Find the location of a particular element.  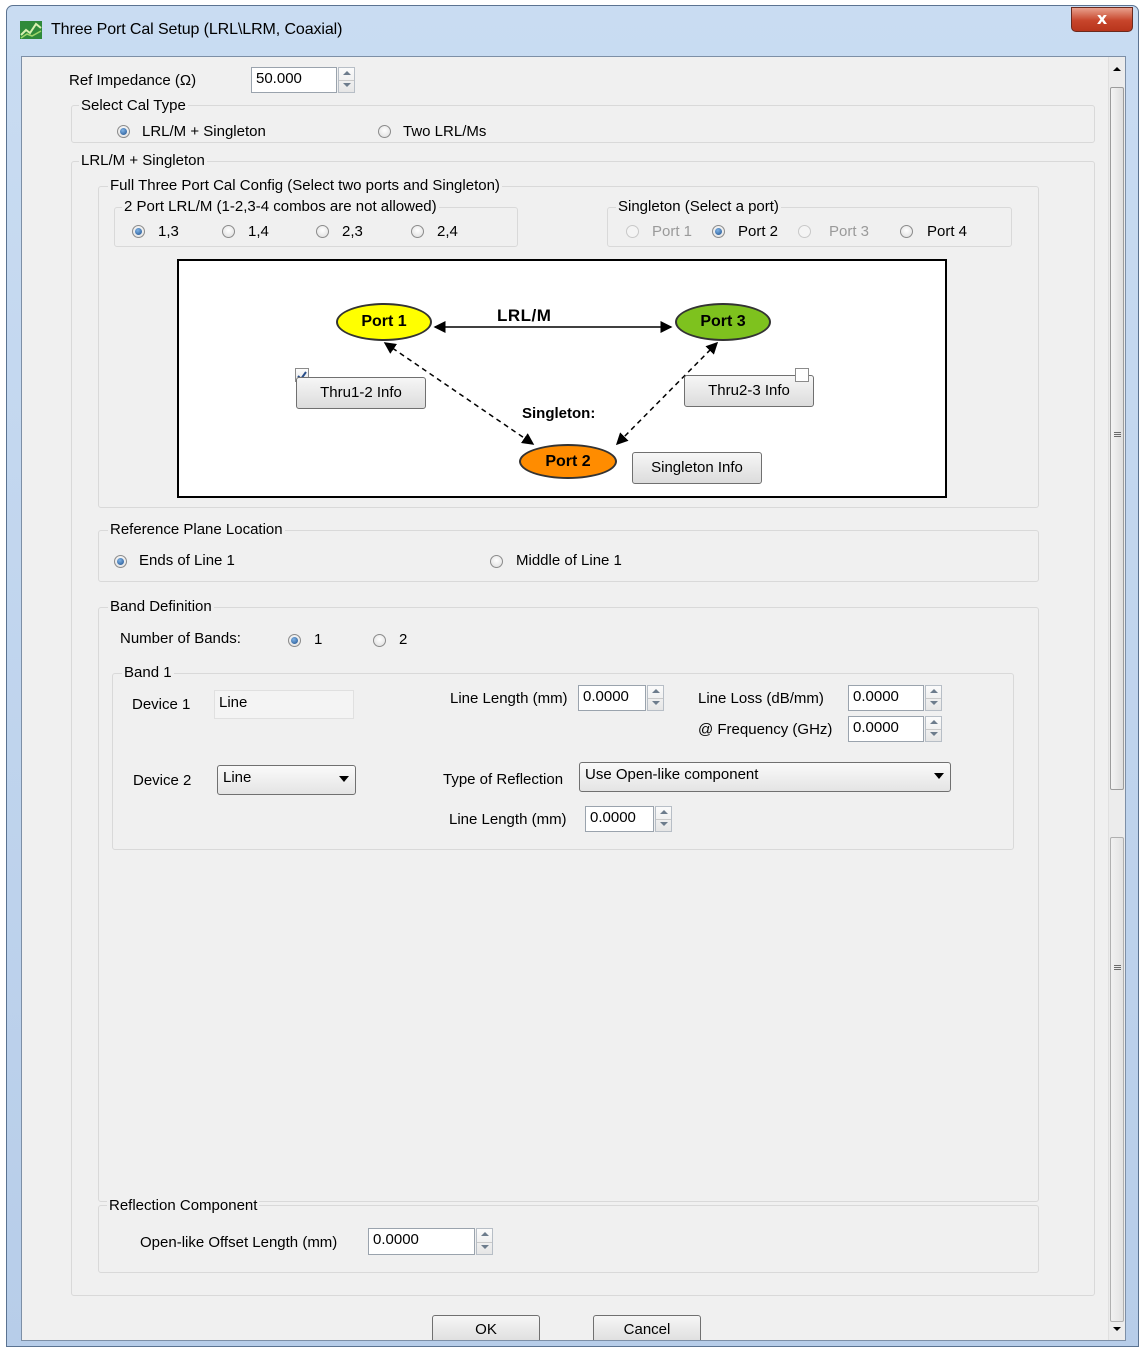

frequency-input: 0.0000 is located at coordinates (886, 729).